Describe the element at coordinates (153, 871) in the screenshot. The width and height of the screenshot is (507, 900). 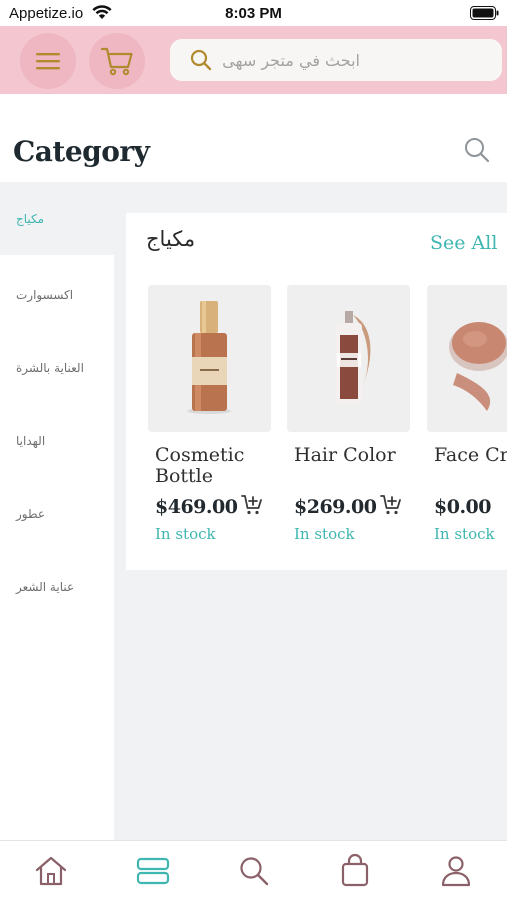
I see `categories-icon` at that location.